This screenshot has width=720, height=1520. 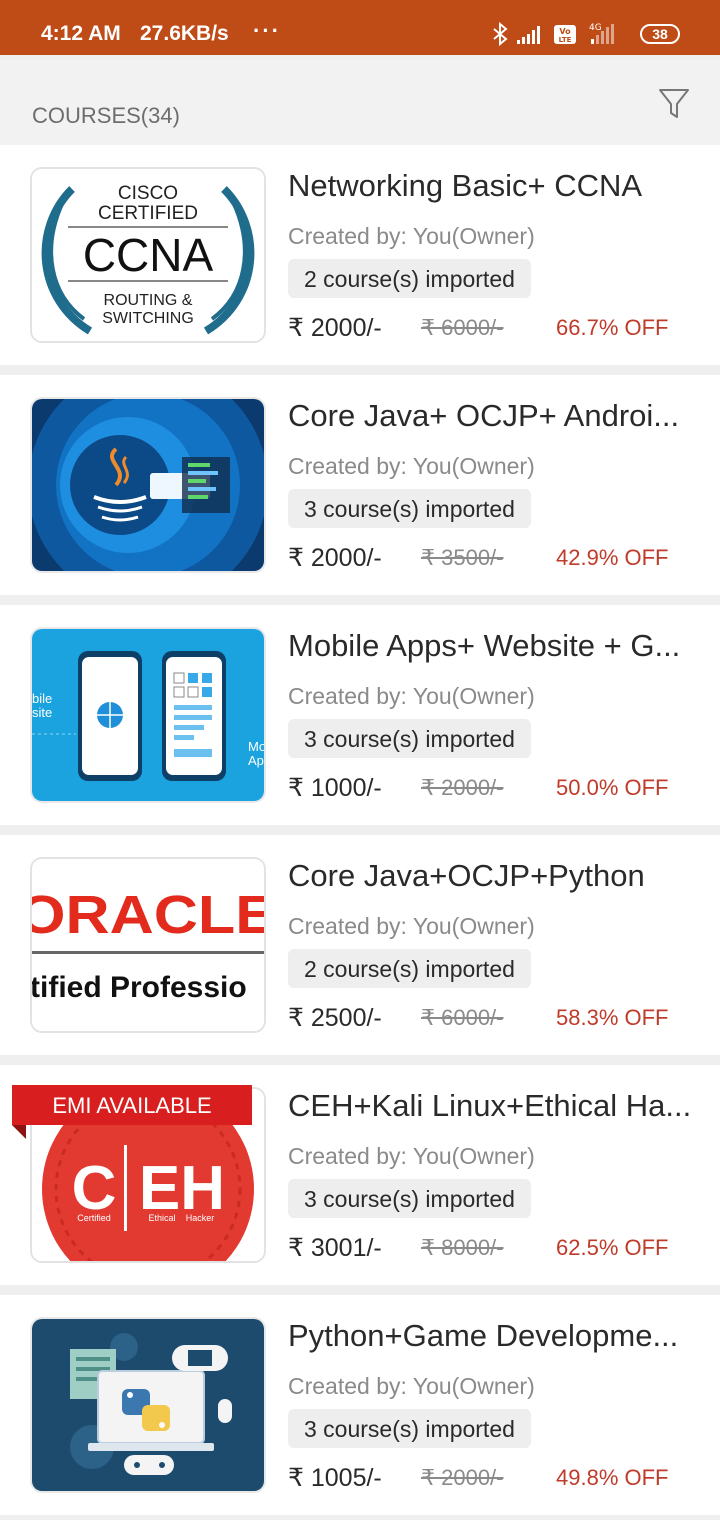 I want to click on course-thumbnail-python, so click(x=148, y=1405).